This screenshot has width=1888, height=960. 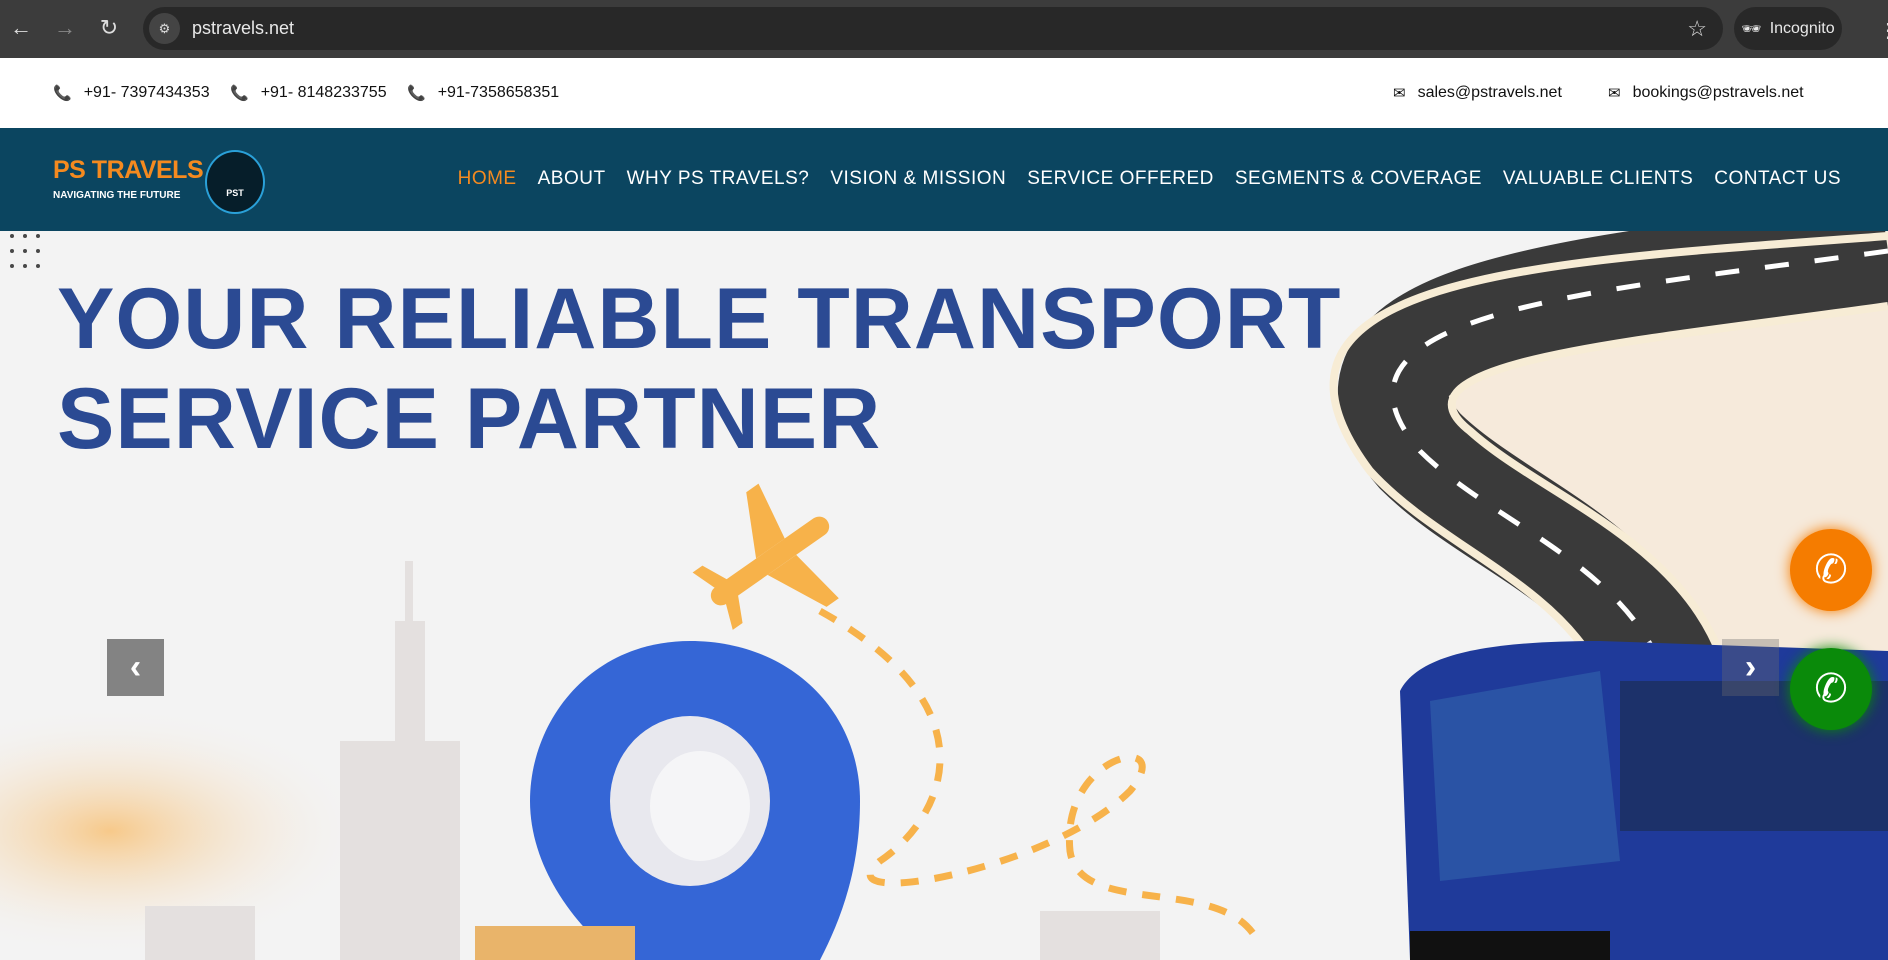 I want to click on box, so click(x=555, y=943).